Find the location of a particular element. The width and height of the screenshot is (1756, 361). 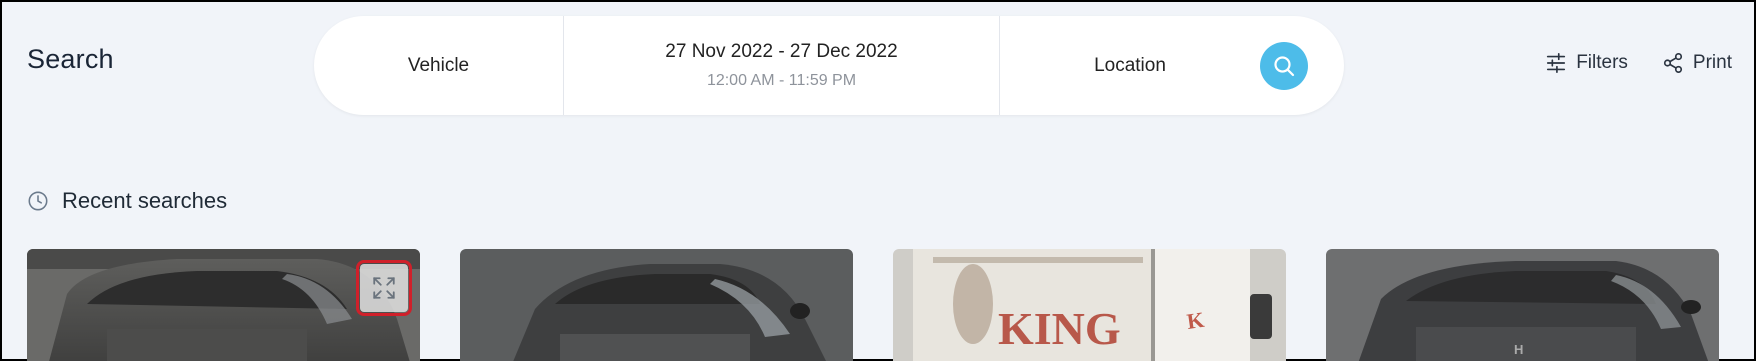

location-selector: Location is located at coordinates (1130, 65).